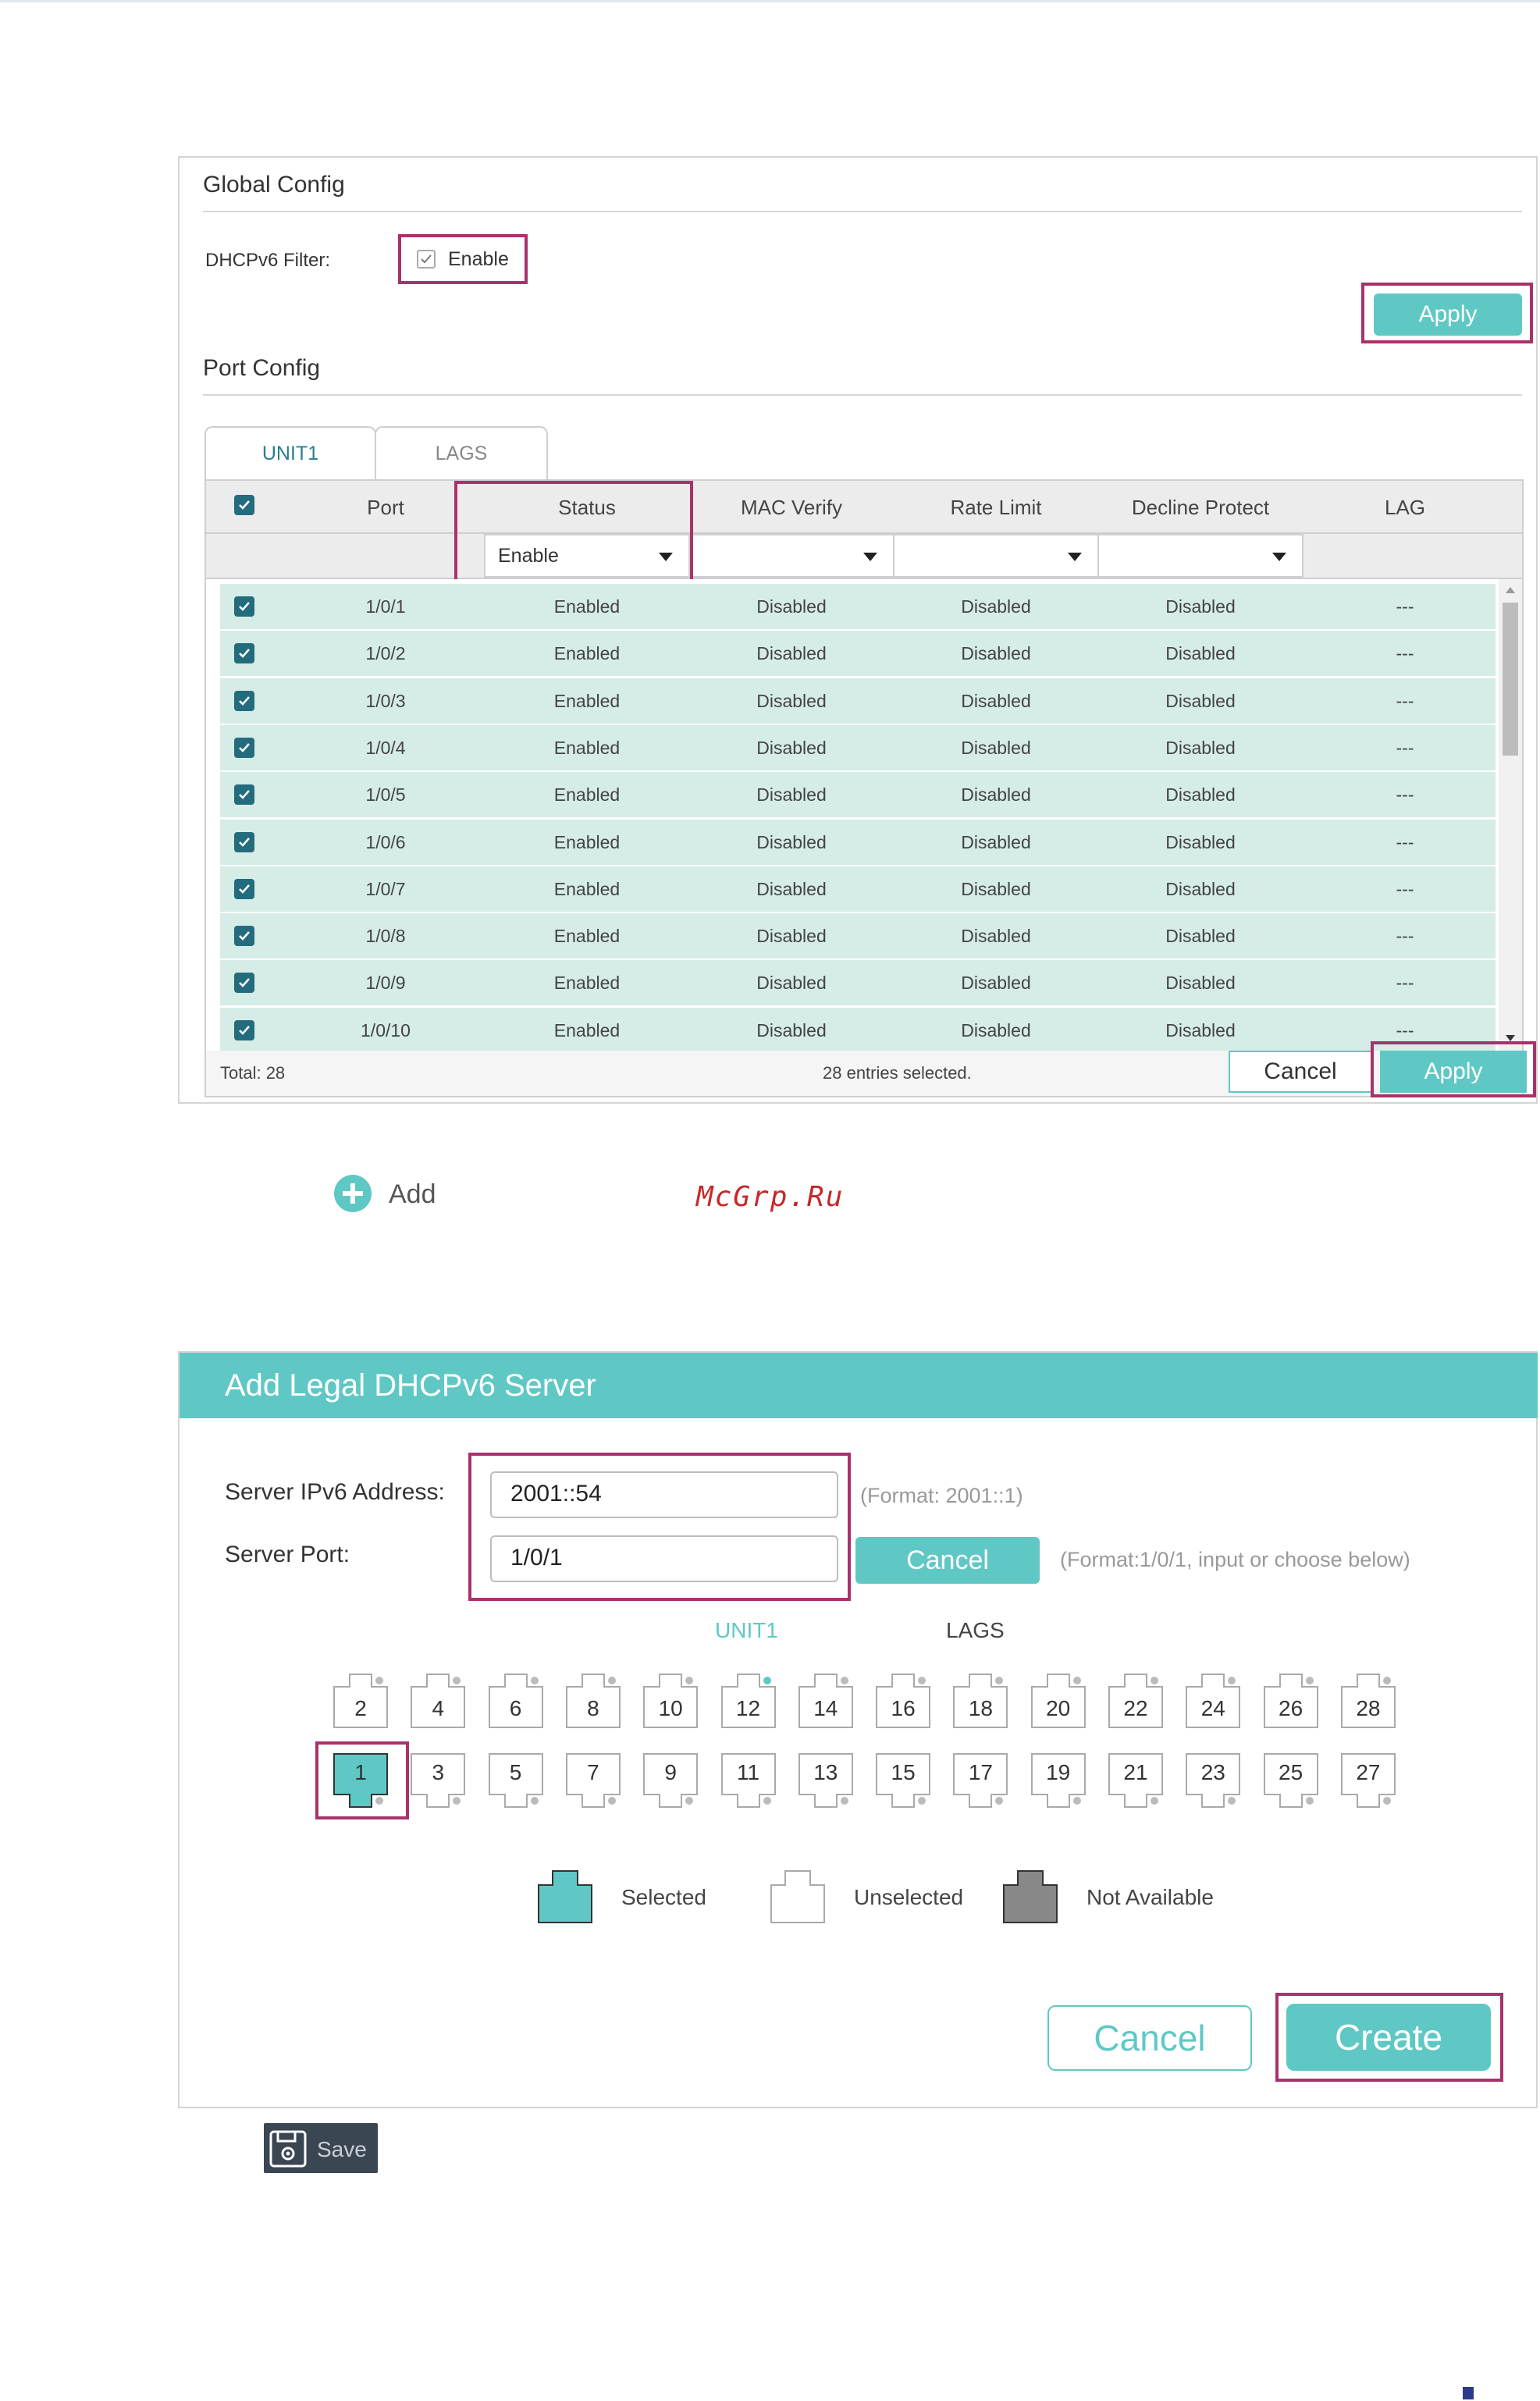 The width and height of the screenshot is (1540, 2401). What do you see at coordinates (903, 1701) in the screenshot?
I see `port-16: 16` at bounding box center [903, 1701].